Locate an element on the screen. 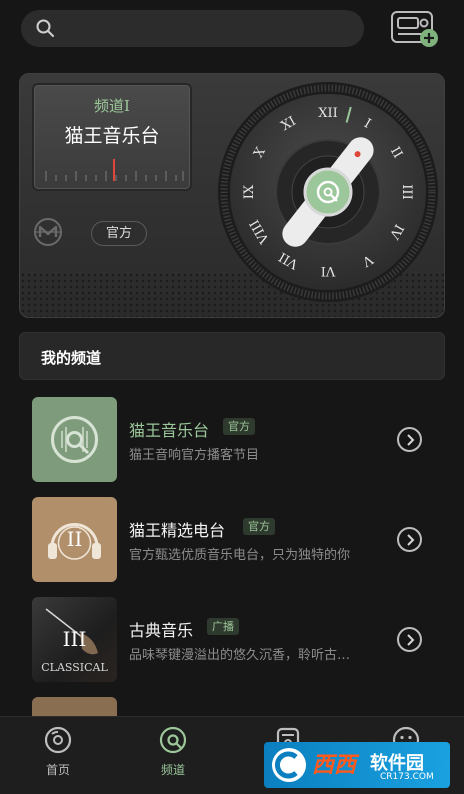 Image resolution: width=464 pixels, height=794 pixels. channel-name: 猫王精选电台 is located at coordinates (177, 530).